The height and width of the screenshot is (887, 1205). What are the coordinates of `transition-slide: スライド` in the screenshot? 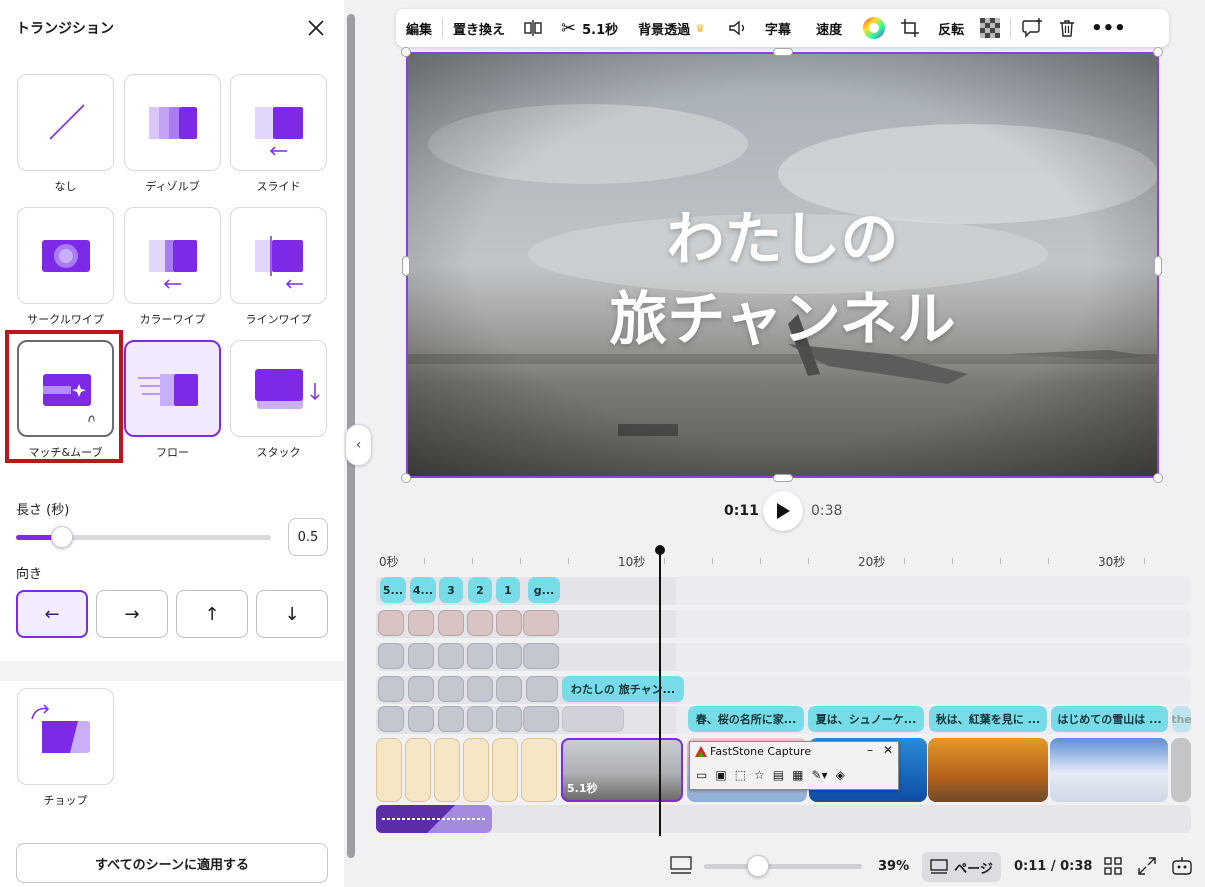 It's located at (278, 134).